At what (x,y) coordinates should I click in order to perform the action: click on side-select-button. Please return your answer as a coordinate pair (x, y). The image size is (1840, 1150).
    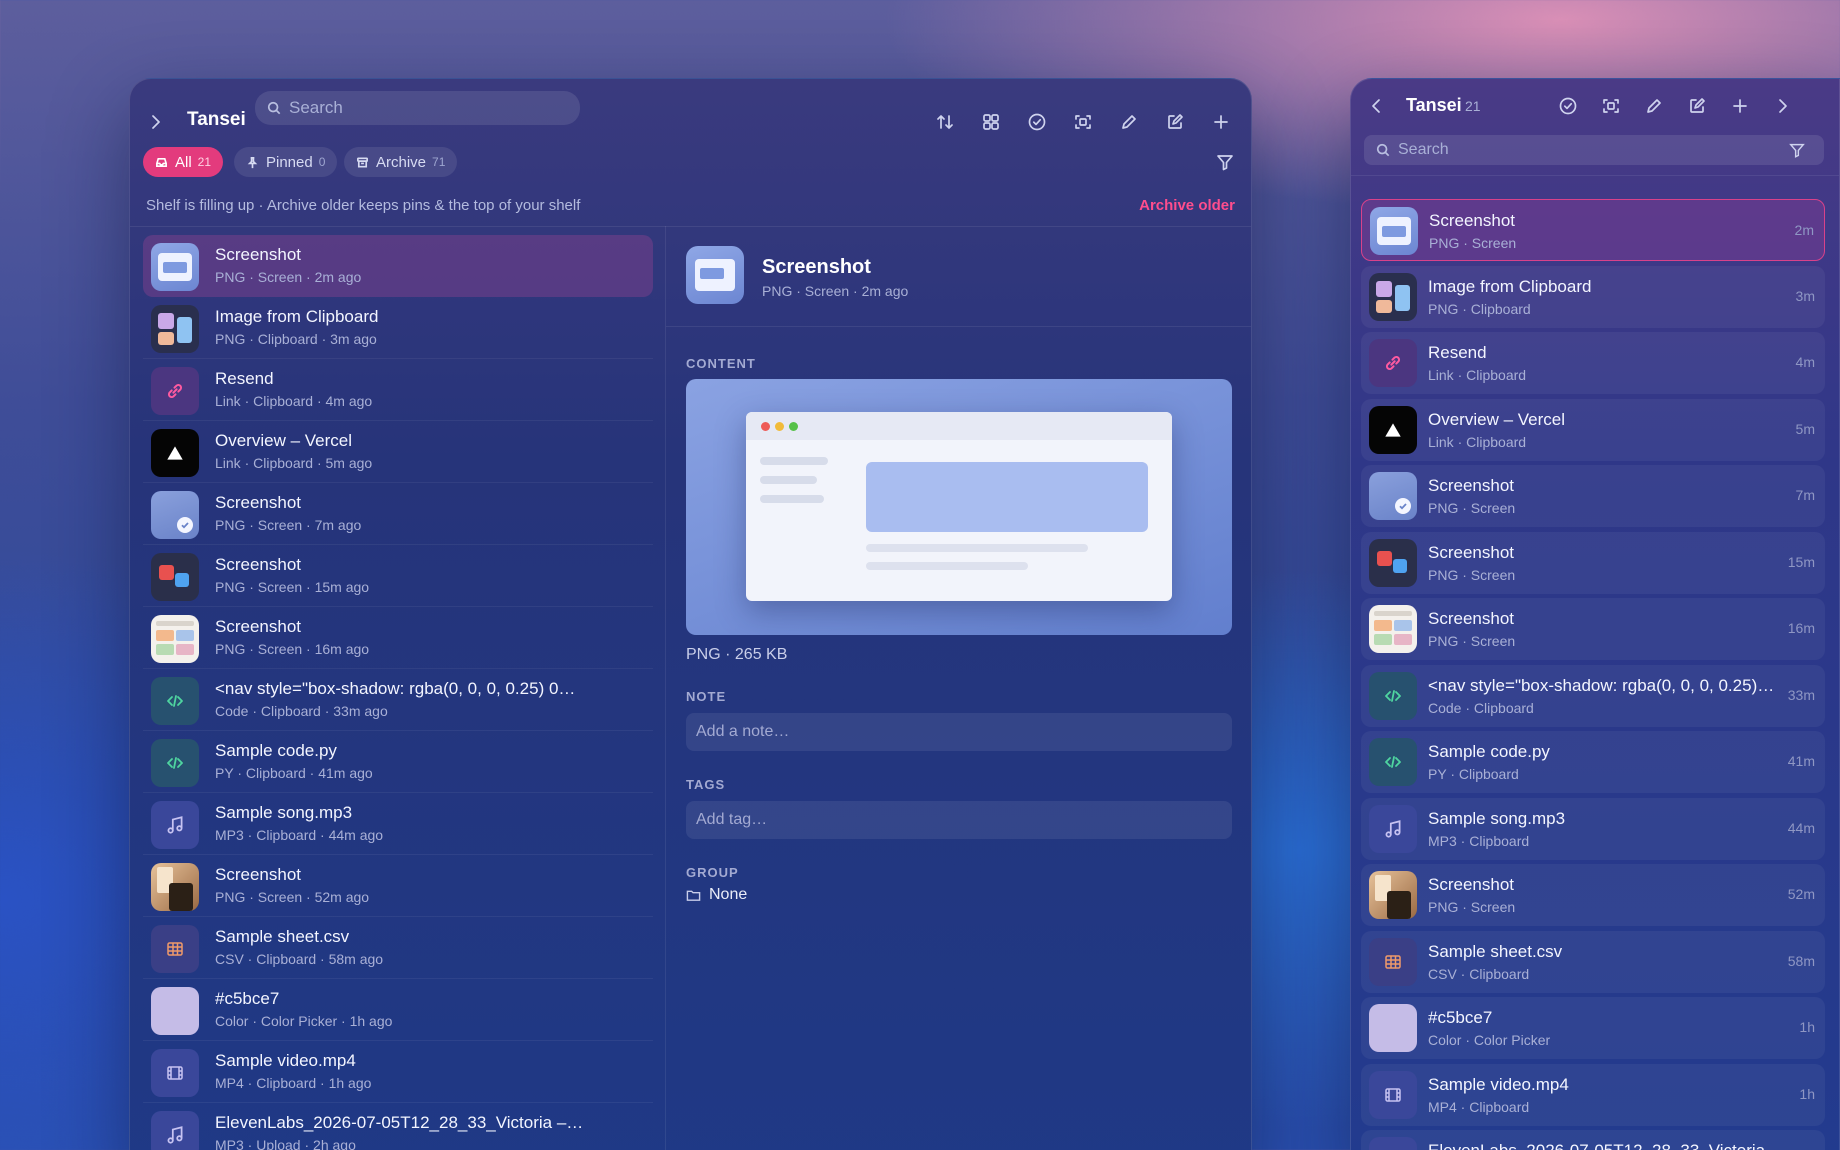
    Looking at the image, I should click on (1568, 106).